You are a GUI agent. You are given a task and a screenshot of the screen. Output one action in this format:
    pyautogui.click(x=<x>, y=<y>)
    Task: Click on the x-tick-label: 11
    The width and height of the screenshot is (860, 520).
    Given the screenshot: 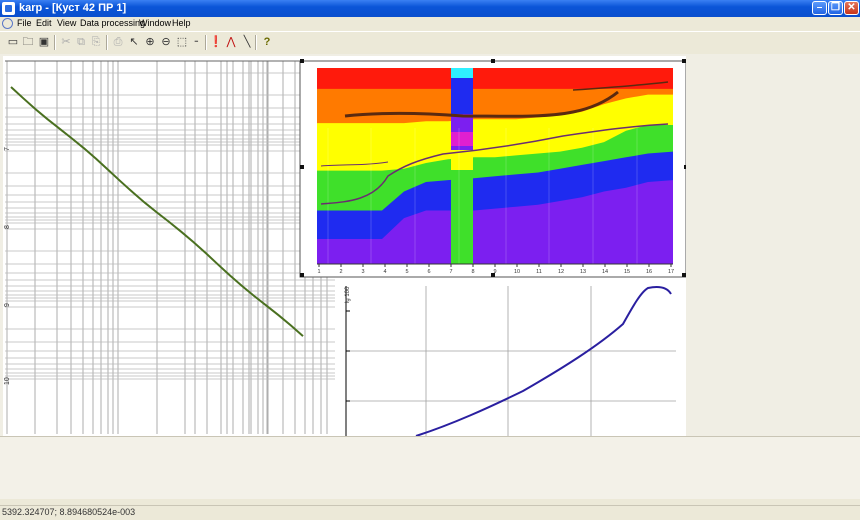 What is the action you would take?
    pyautogui.click(x=539, y=272)
    